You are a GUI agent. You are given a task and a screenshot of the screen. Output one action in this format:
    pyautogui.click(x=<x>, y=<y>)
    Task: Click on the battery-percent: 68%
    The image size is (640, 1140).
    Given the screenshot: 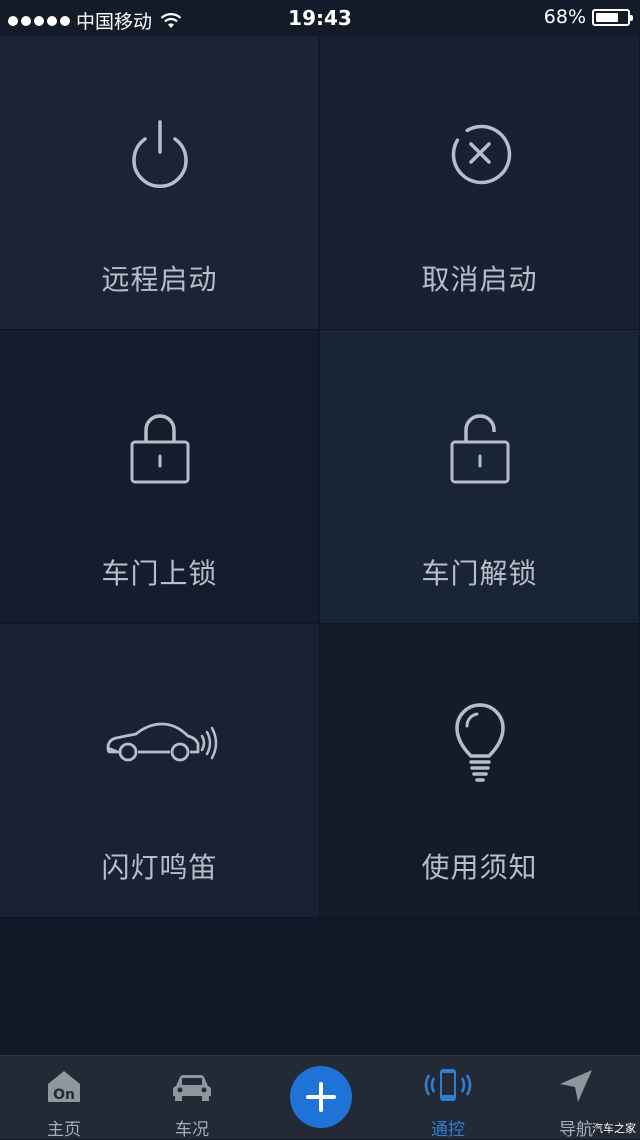 What is the action you would take?
    pyautogui.click(x=564, y=17)
    